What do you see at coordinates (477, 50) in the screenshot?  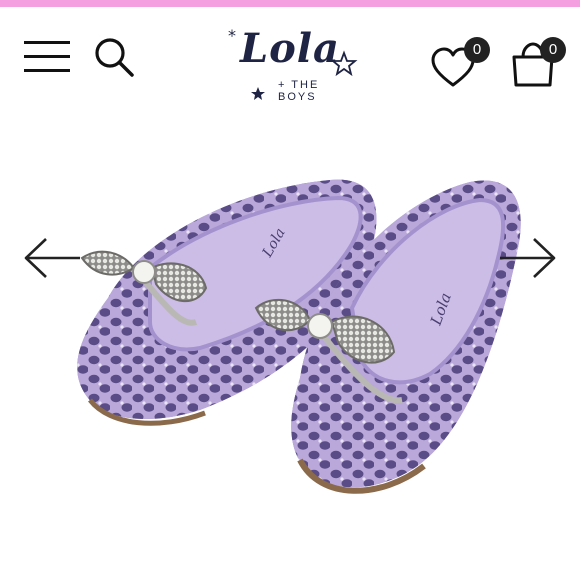 I see `wishlist-count-badge: 0` at bounding box center [477, 50].